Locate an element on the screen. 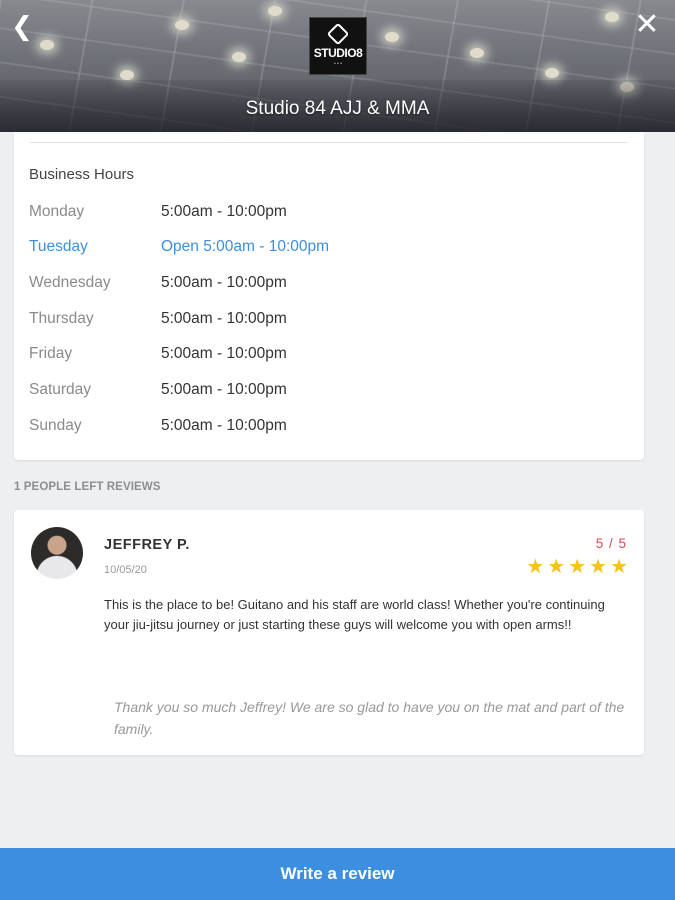 This screenshot has height=900, width=675. hours-row-tuesday: Tuesday Open 5:00am - 10:00pm is located at coordinates (309, 249).